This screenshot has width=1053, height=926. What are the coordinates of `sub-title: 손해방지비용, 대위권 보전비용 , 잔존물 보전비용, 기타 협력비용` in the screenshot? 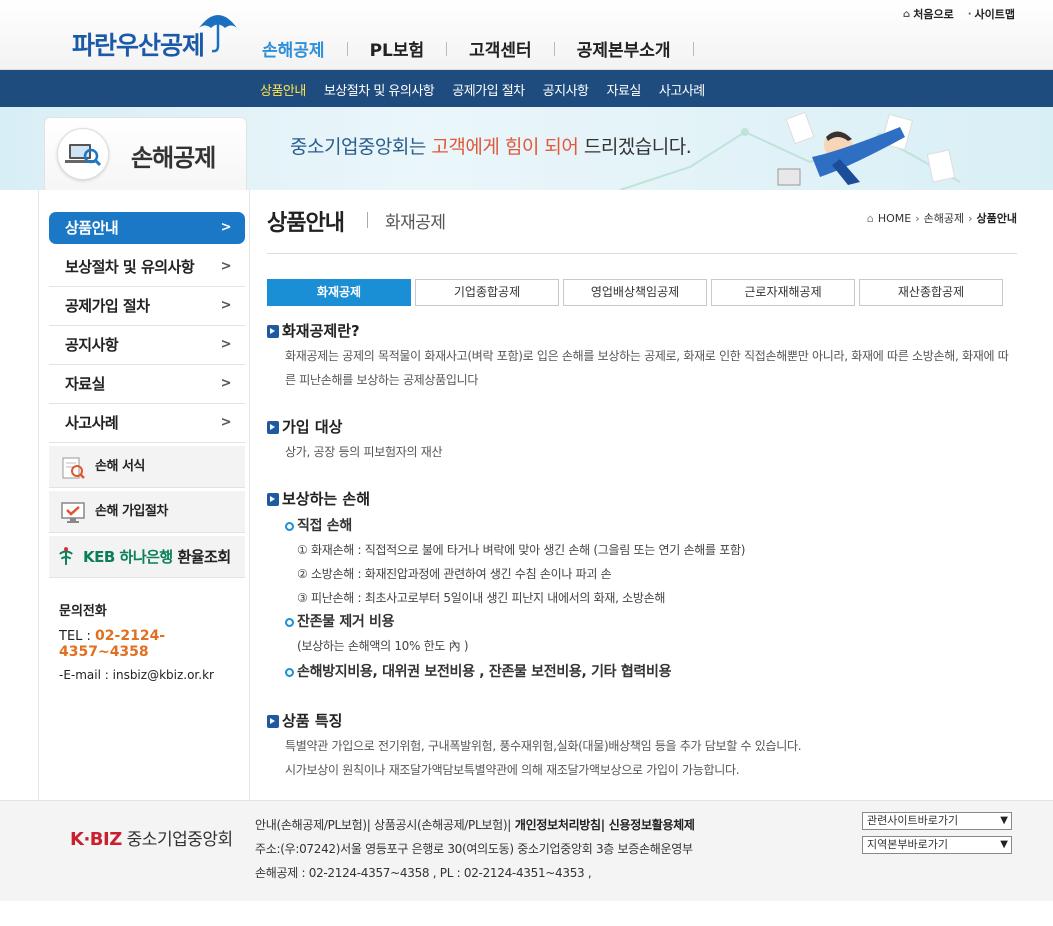 It's located at (642, 672).